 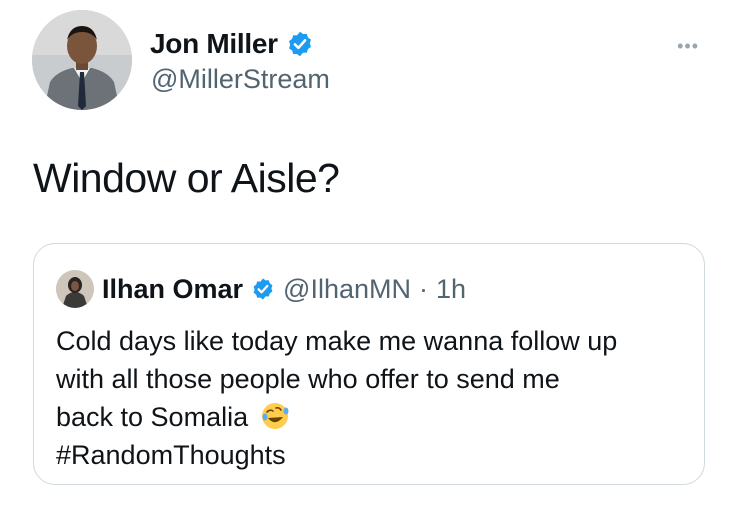 I want to click on tweet-text: Window or Aisle?, so click(x=186, y=178).